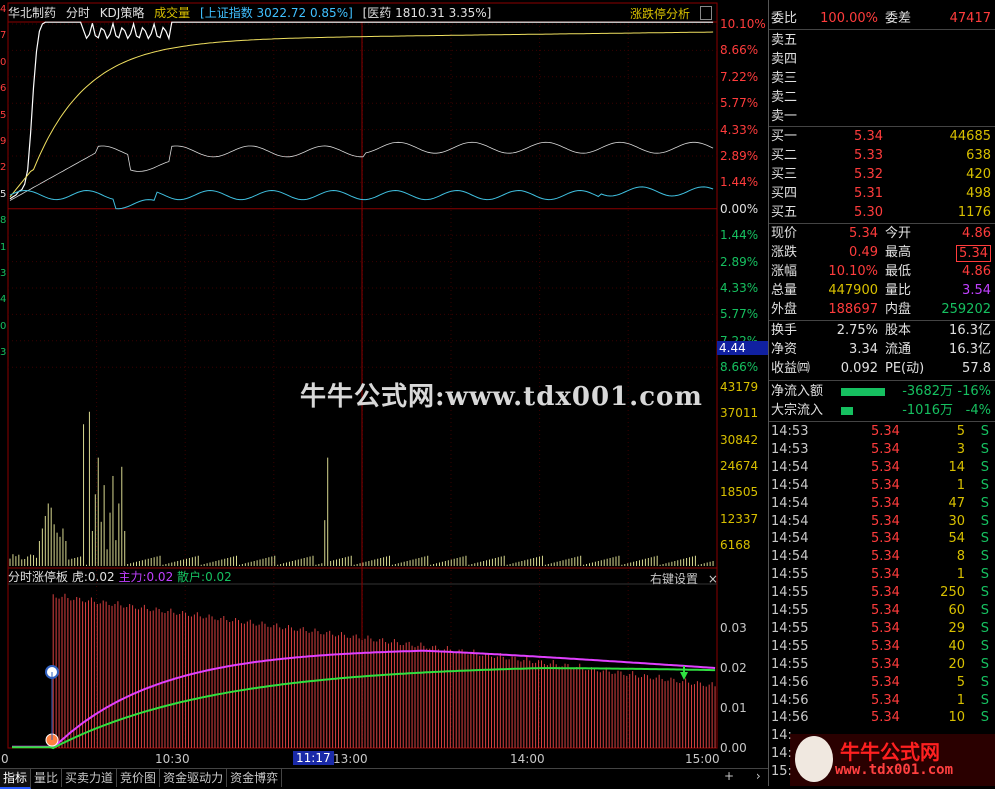  I want to click on sector-info: [医药 1810.31 3.35%], so click(427, 13).